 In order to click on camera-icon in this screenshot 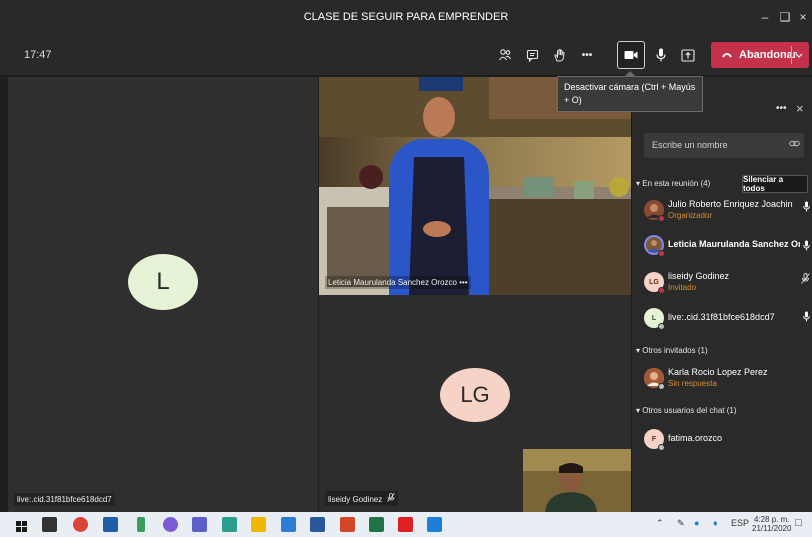, I will do `click(631, 55)`.